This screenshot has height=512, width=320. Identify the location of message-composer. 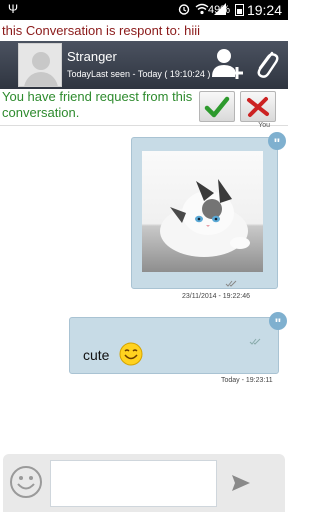
(144, 483).